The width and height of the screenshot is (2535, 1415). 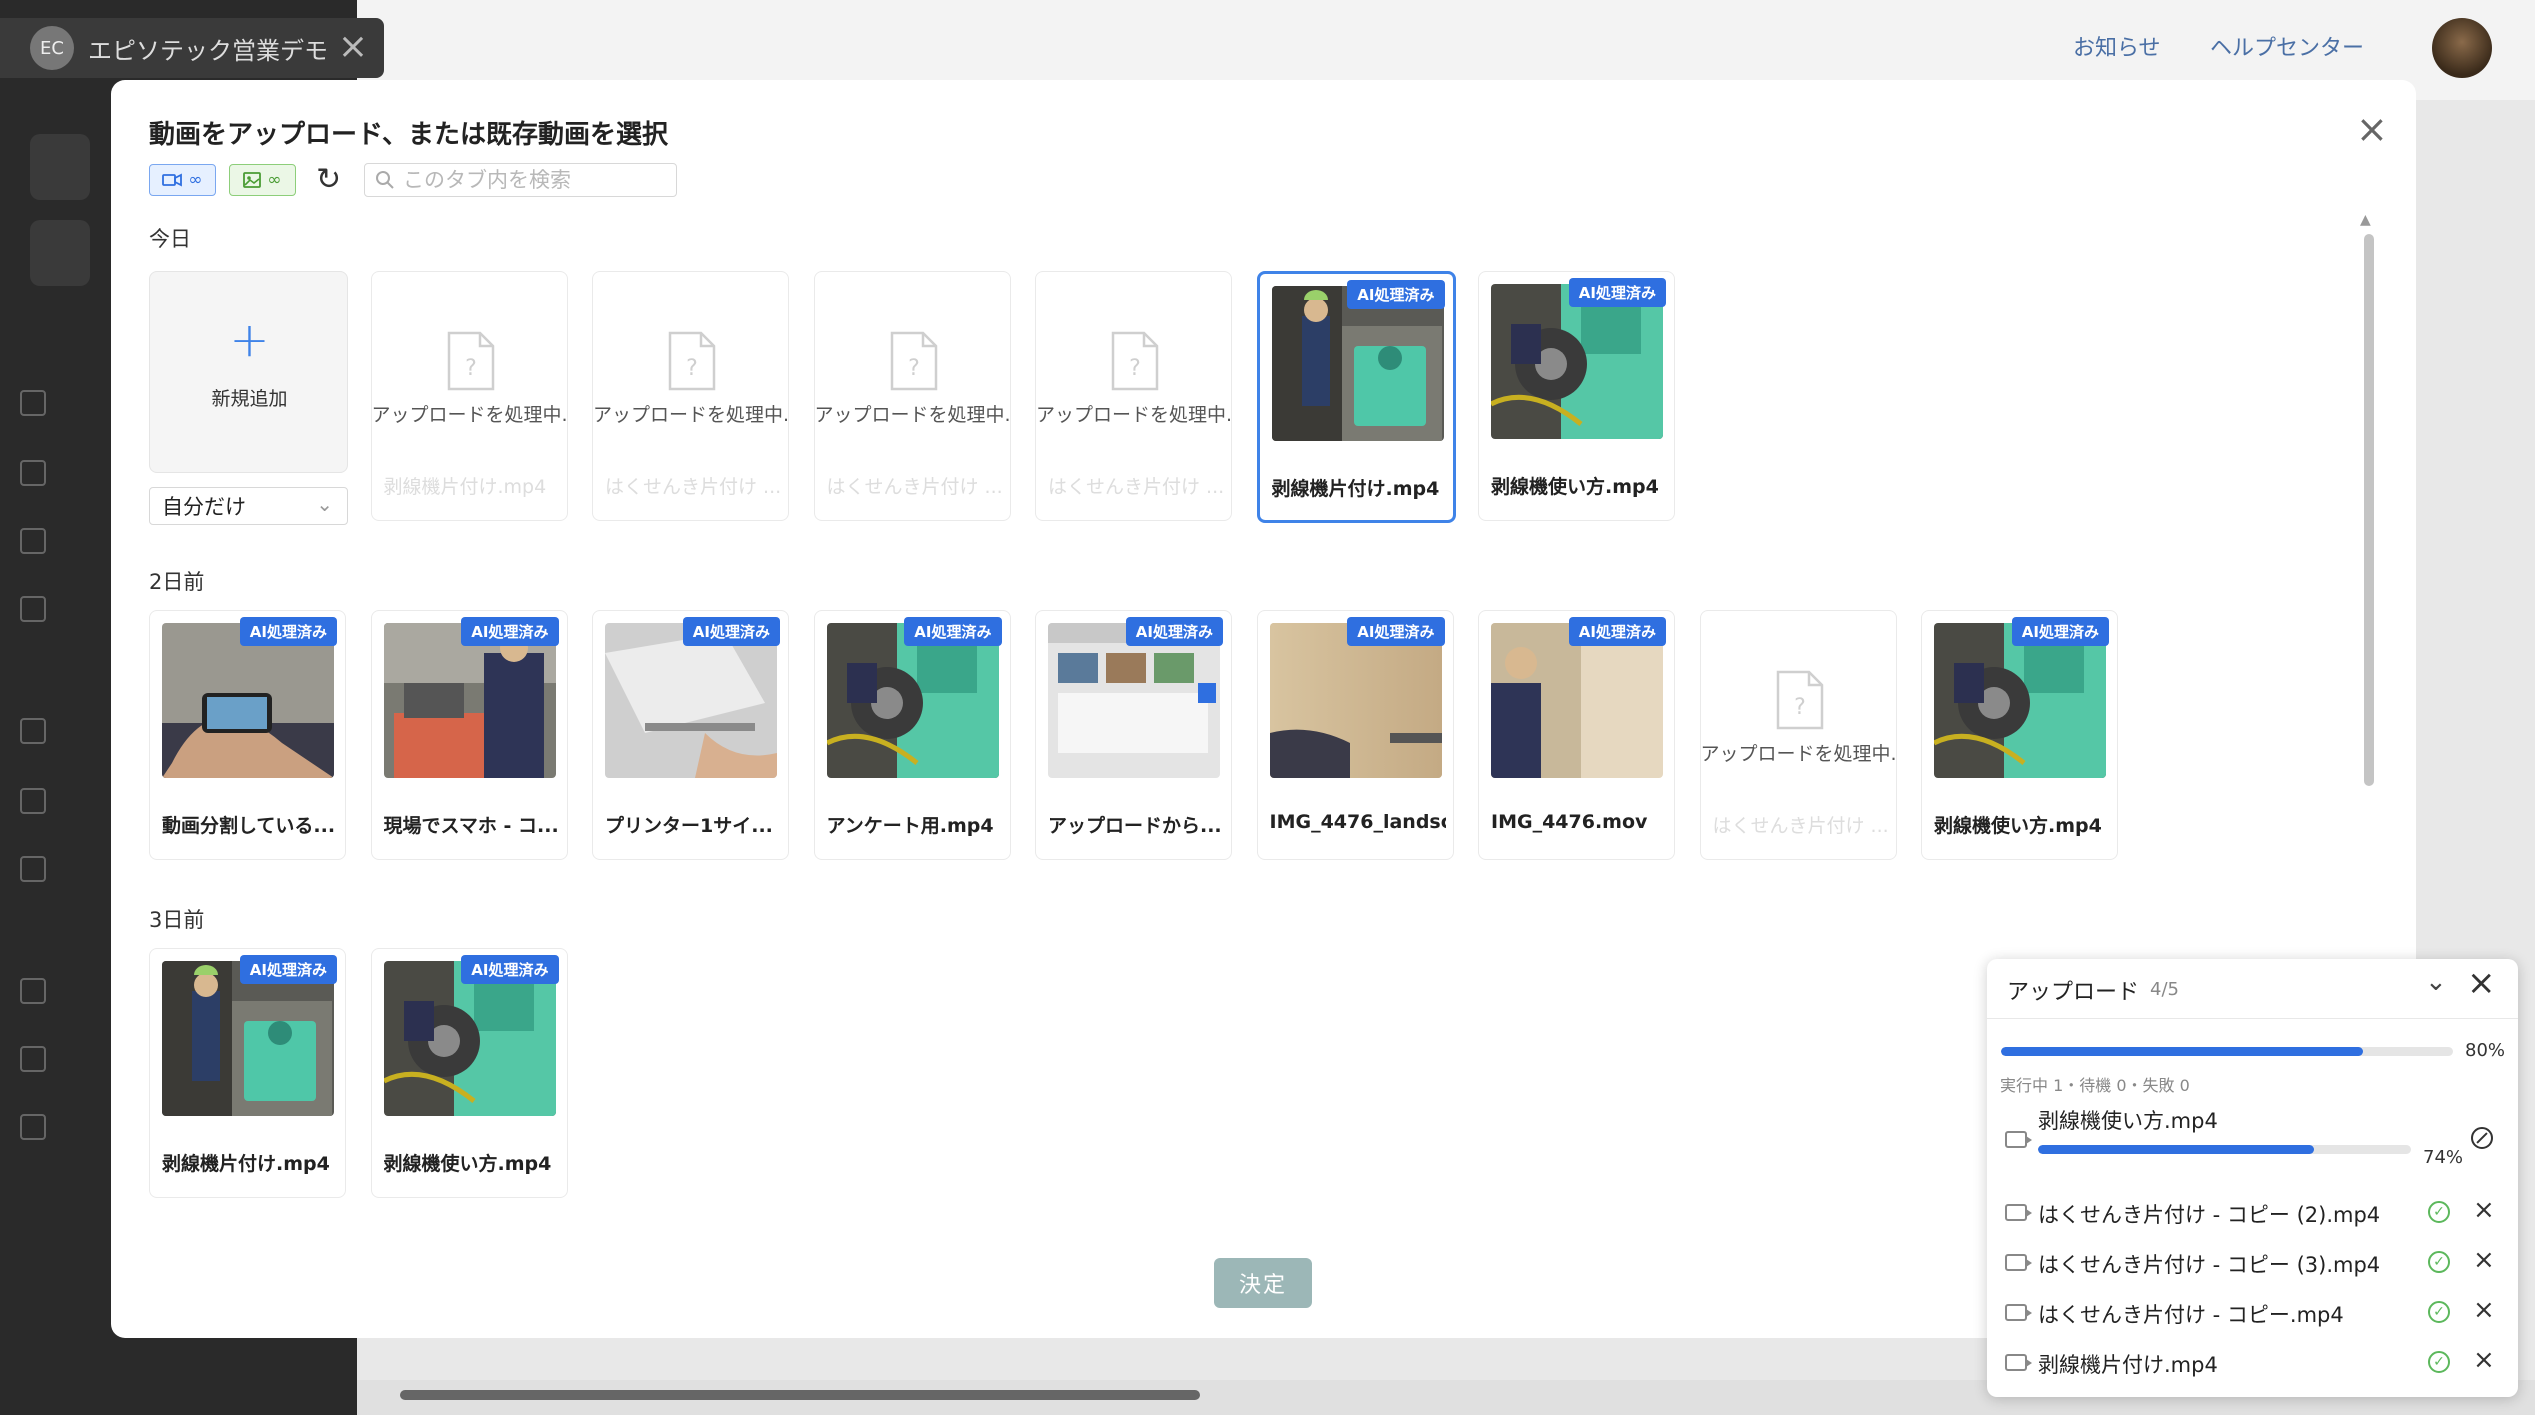 I want to click on image-filter-chip: ∞, so click(x=262, y=180).